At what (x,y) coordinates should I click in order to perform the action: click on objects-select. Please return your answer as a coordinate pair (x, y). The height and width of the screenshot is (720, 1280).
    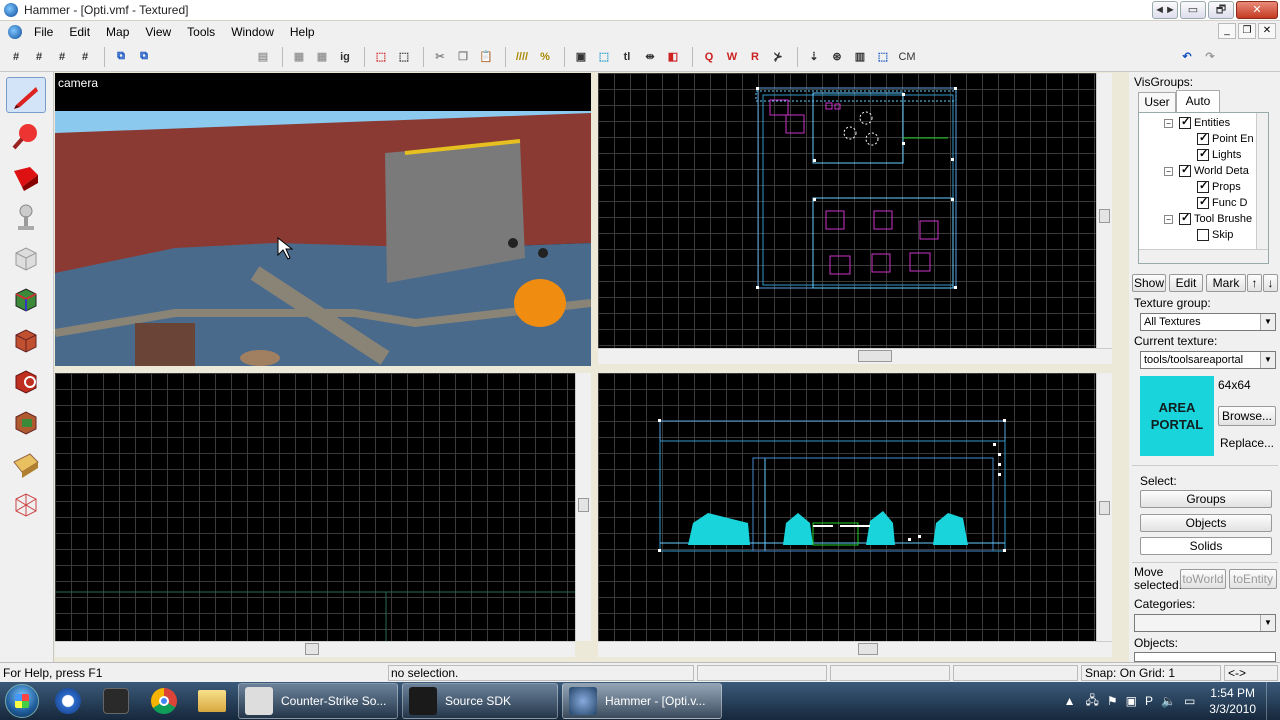
    Looking at the image, I should click on (1205, 657).